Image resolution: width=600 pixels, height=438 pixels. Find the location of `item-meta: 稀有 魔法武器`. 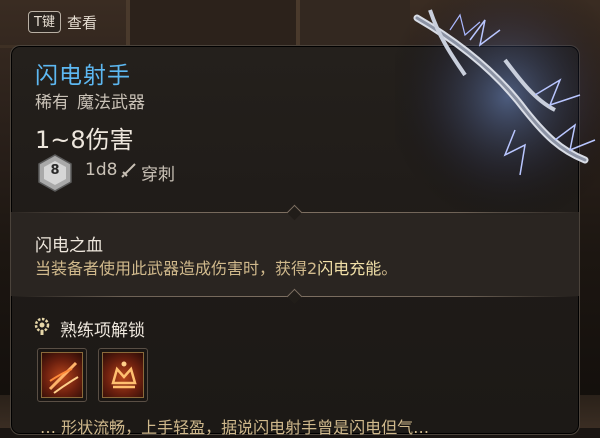

item-meta: 稀有 魔法武器 is located at coordinates (90, 100).